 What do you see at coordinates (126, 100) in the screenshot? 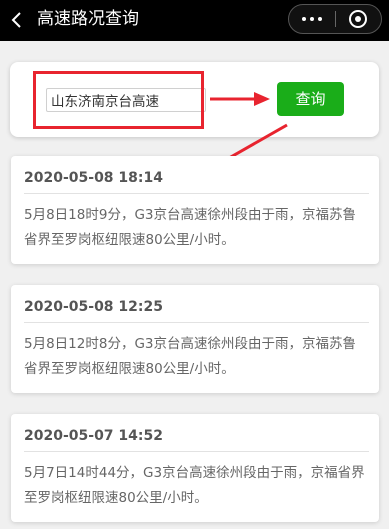
I see `search-input` at bounding box center [126, 100].